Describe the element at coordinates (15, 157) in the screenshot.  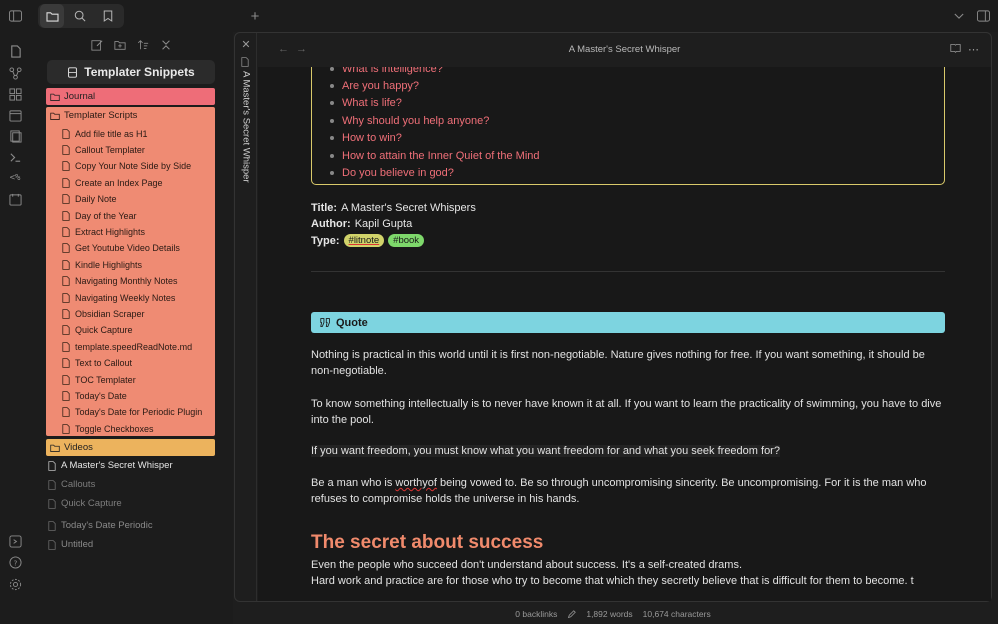
I see `terminal-icon` at that location.